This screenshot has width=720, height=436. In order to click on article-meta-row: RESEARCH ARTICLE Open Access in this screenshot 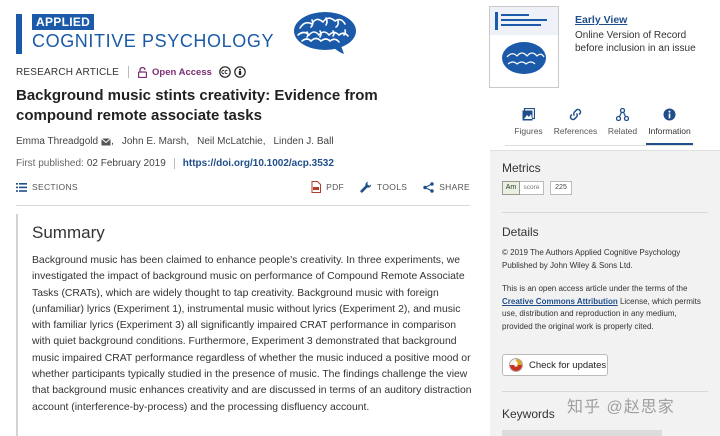, I will do `click(131, 72)`.